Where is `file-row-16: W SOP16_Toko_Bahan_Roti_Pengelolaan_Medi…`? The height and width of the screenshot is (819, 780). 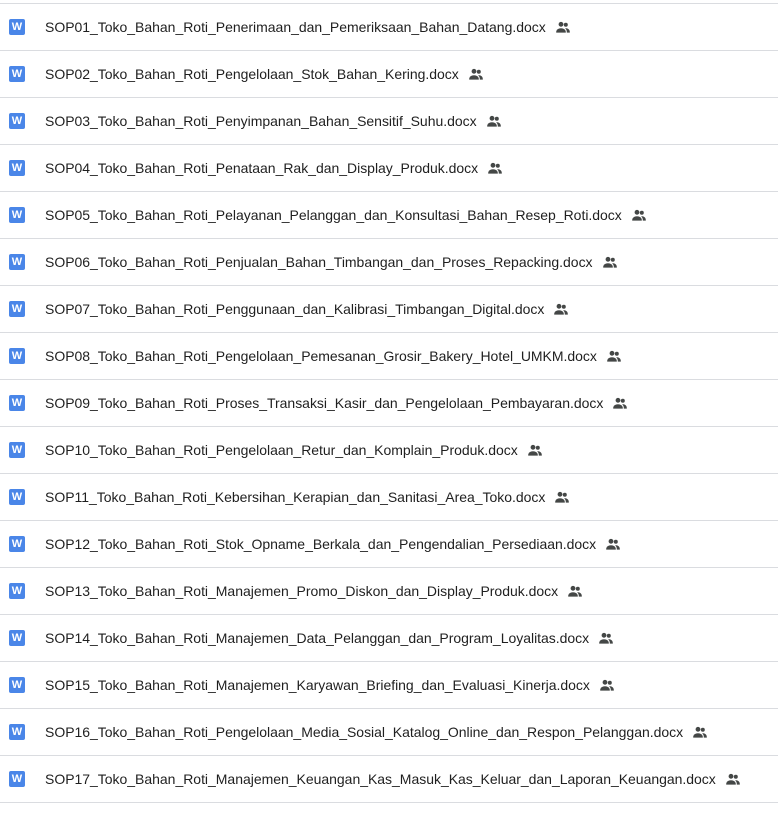 file-row-16: W SOP16_Toko_Bahan_Roti_Pengelolaan_Medi… is located at coordinates (389, 732).